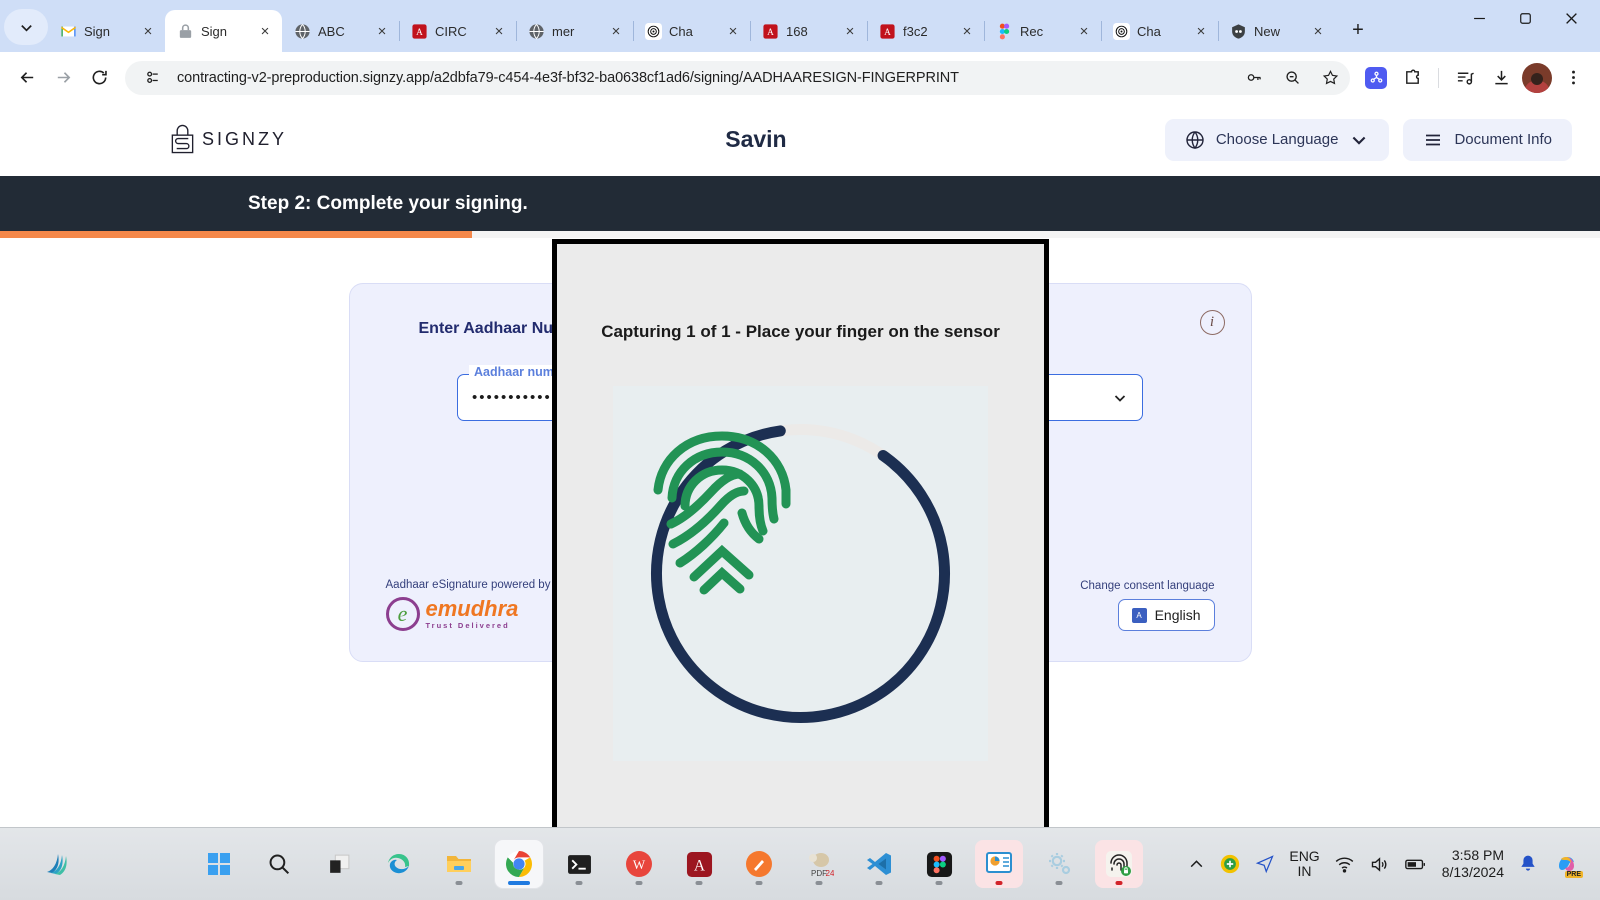 This screenshot has height=900, width=1600. I want to click on avatar, so click(1537, 77).